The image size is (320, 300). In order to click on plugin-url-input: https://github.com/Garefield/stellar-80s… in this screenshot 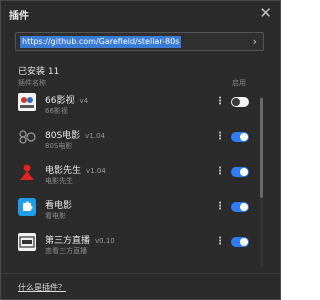, I will do `click(139, 41)`.